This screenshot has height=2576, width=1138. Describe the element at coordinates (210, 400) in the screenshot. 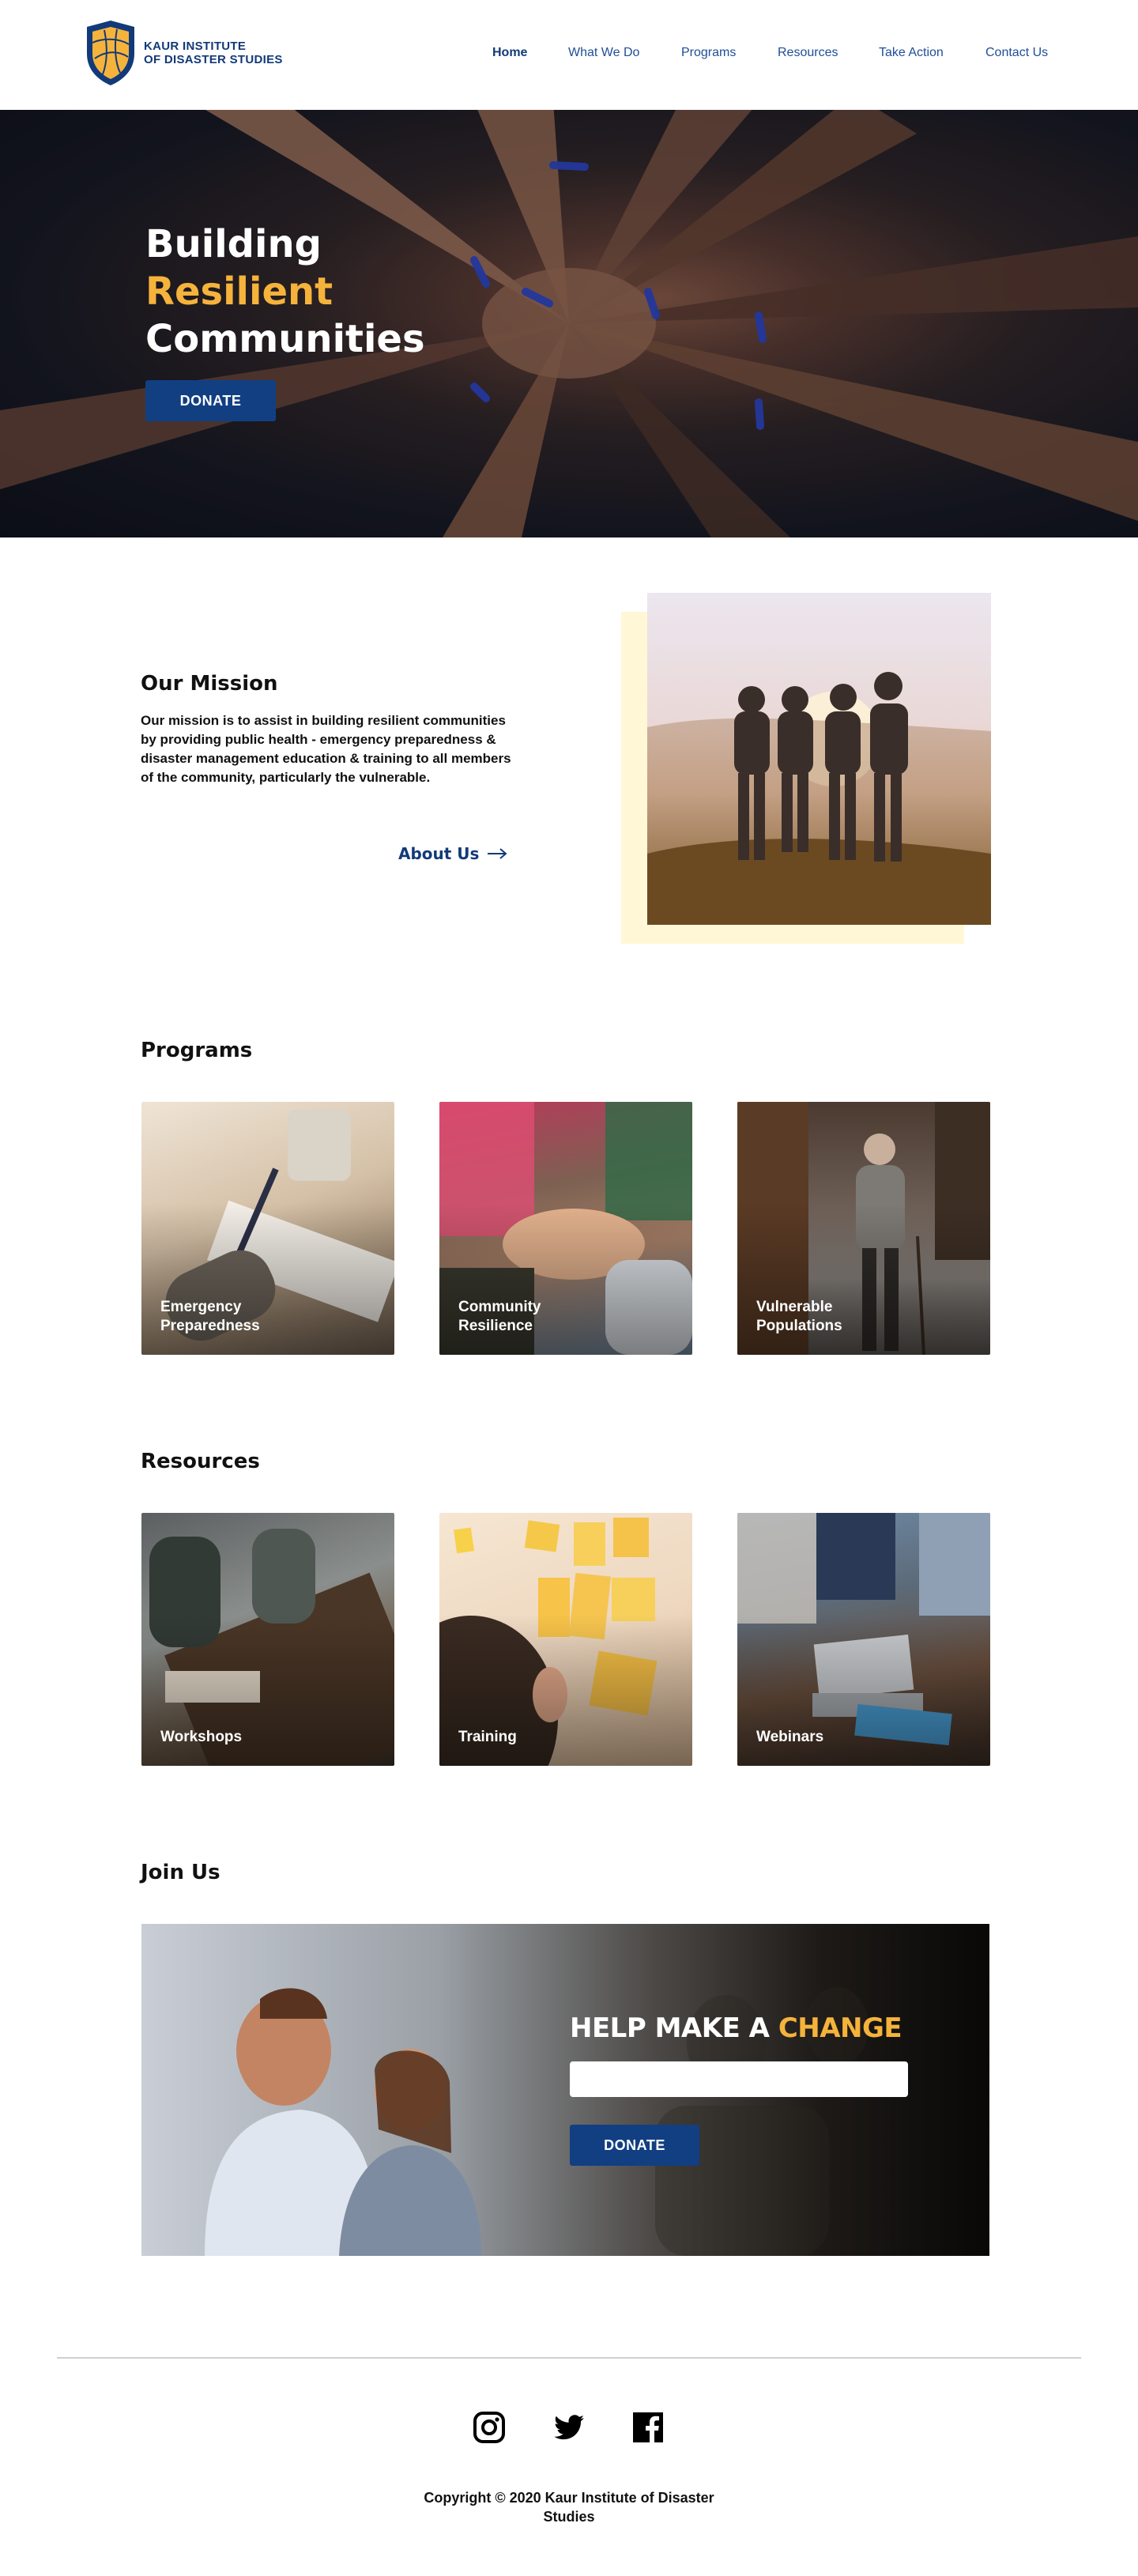

I see `hero-donate-button: DONATE` at that location.